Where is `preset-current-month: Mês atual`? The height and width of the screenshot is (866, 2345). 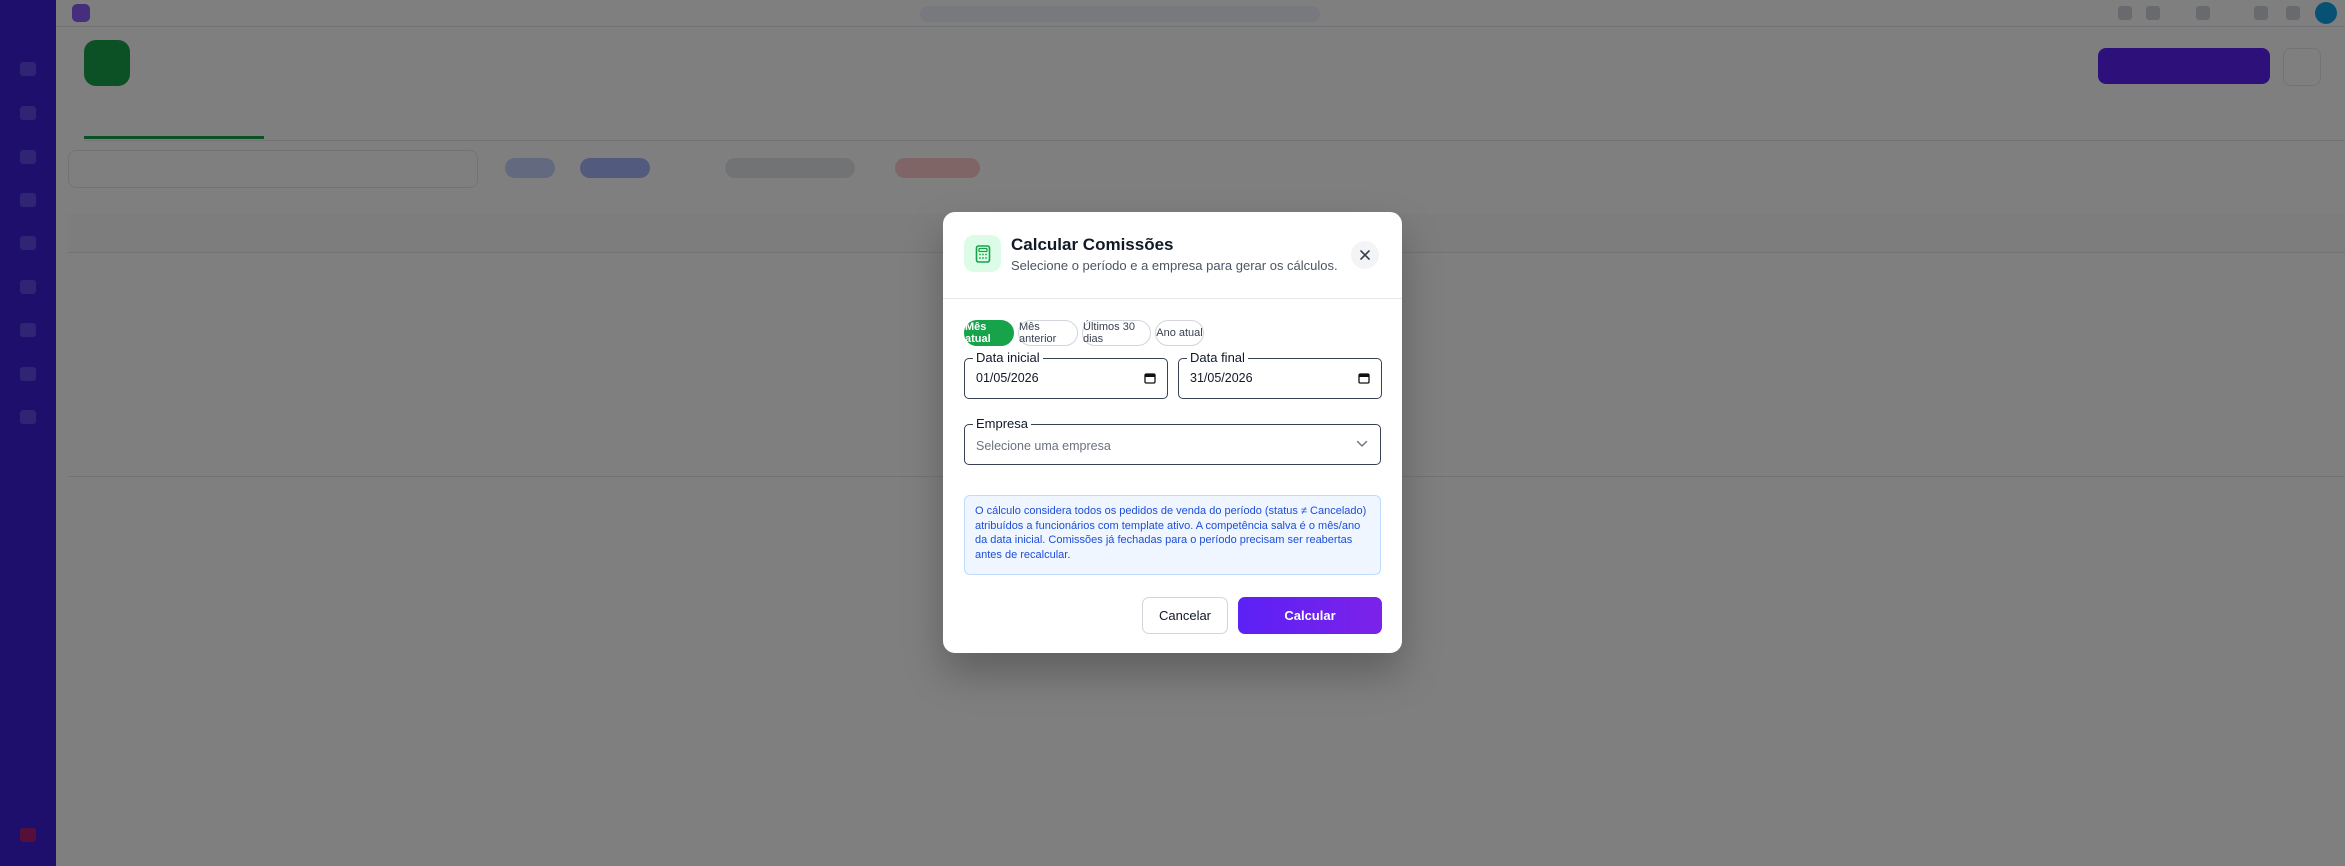
preset-current-month: Mês atual is located at coordinates (989, 333).